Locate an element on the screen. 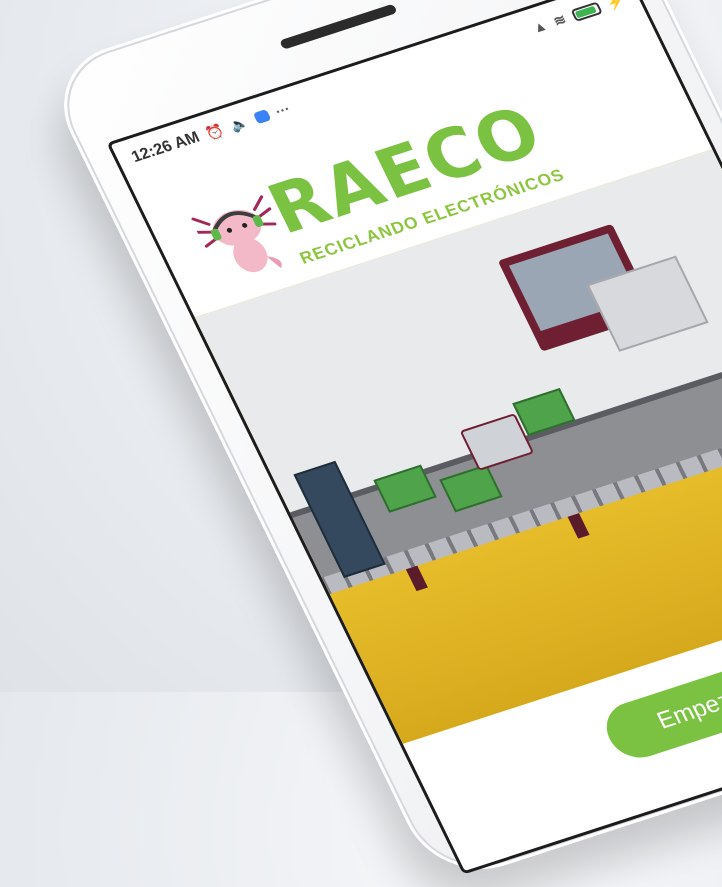  phone-earpiece is located at coordinates (338, 26).